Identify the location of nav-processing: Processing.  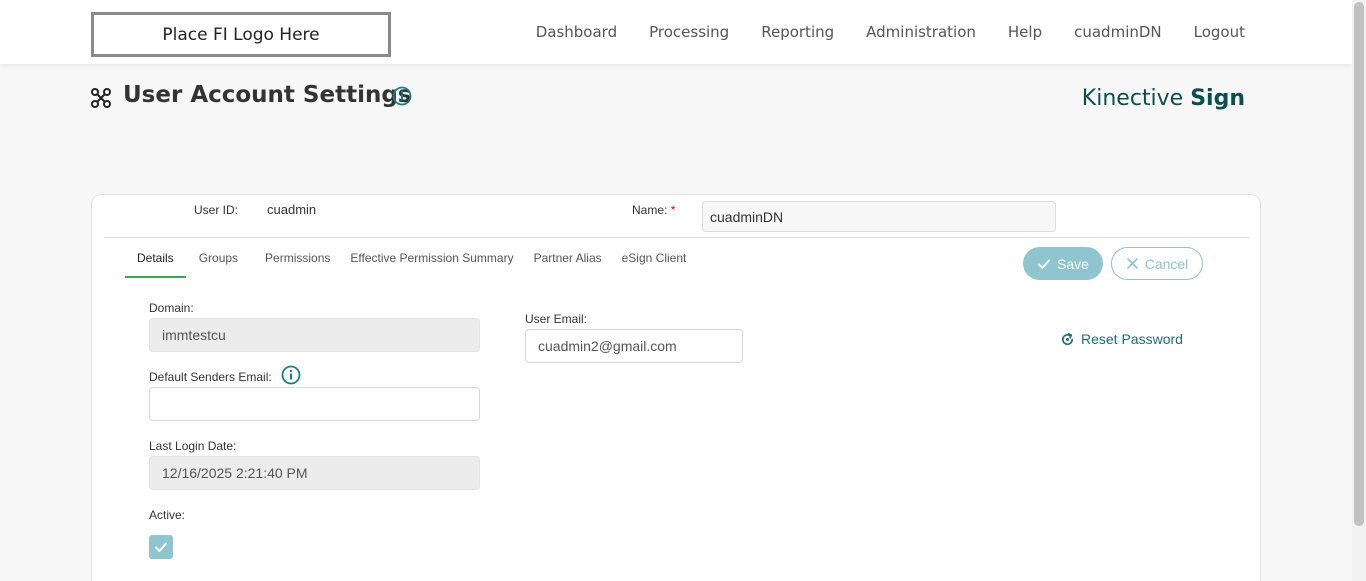
(689, 32).